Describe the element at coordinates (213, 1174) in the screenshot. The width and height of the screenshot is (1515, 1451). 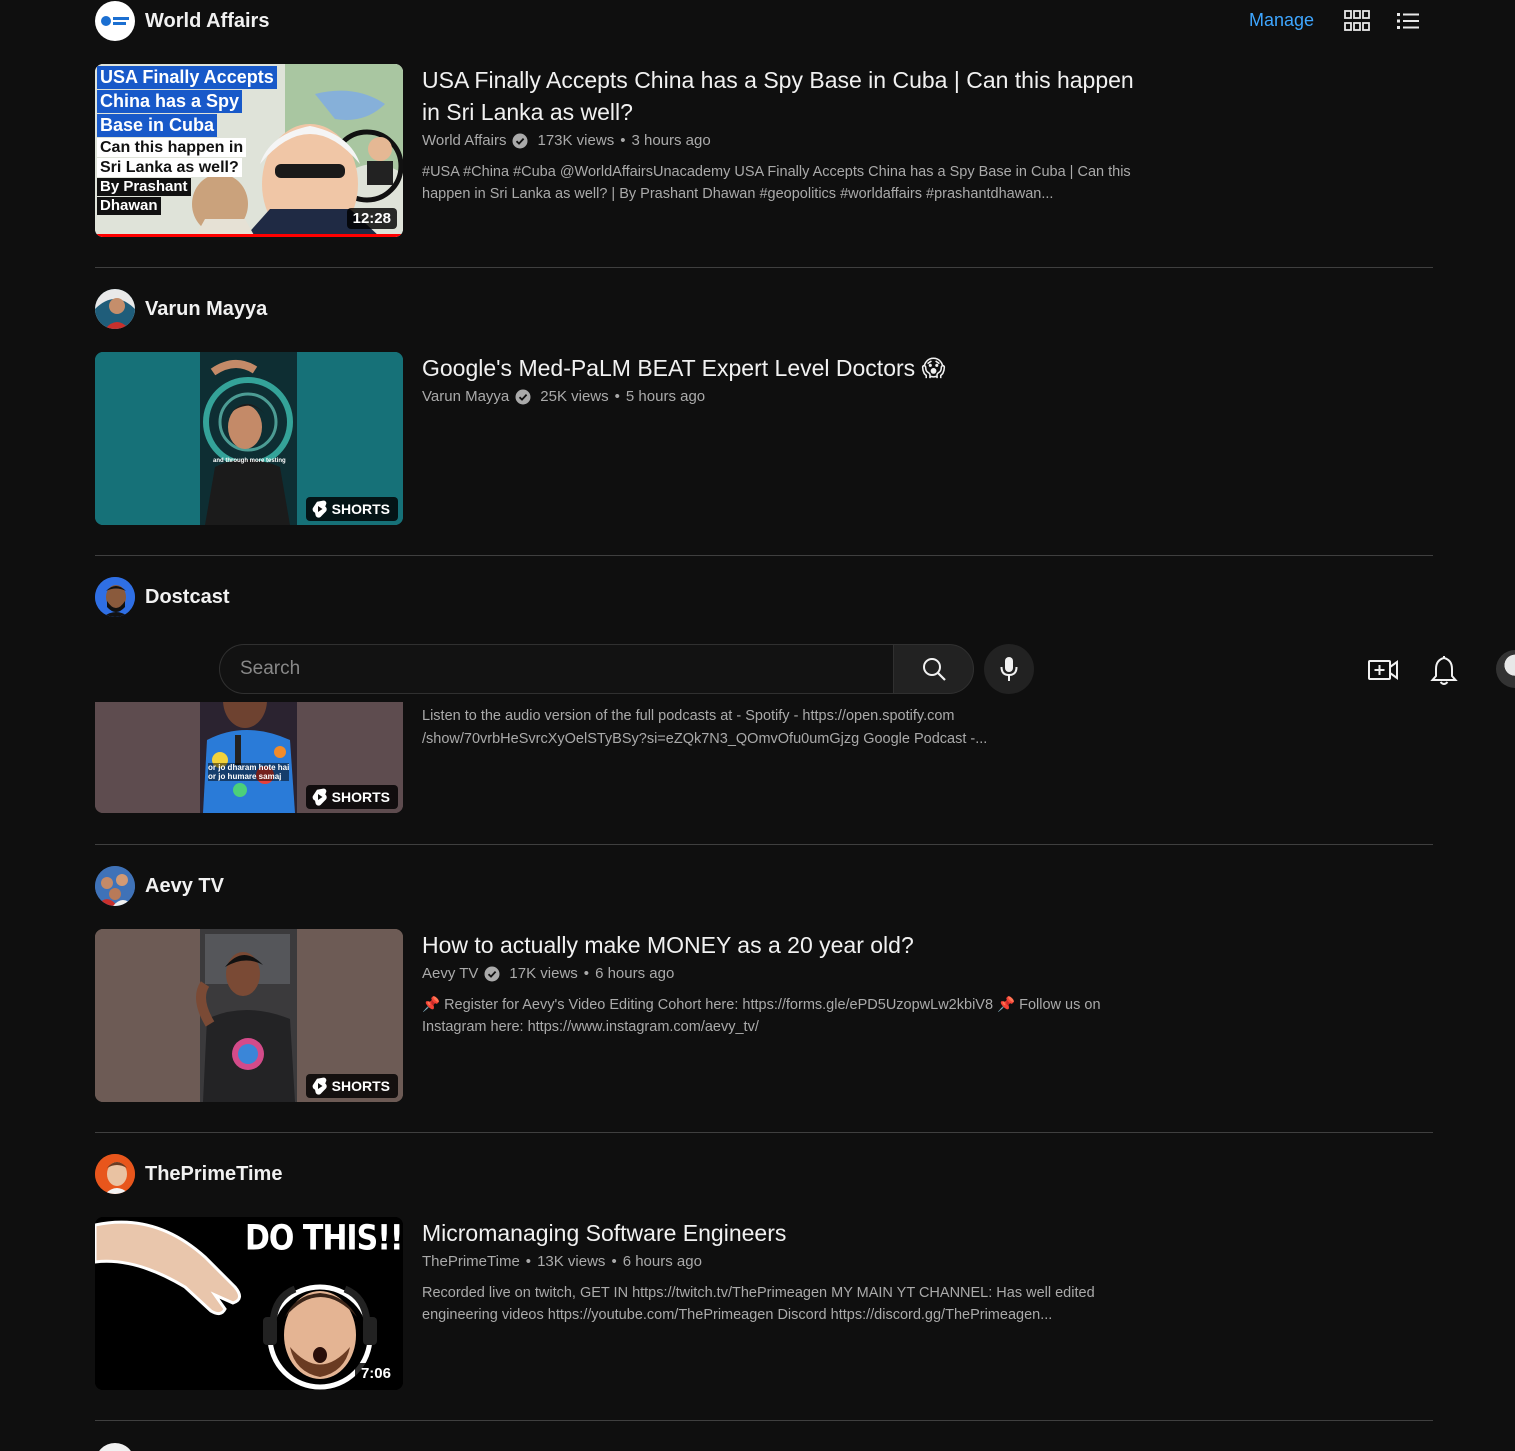
I see `channel-name: ThePrimeTime` at that location.